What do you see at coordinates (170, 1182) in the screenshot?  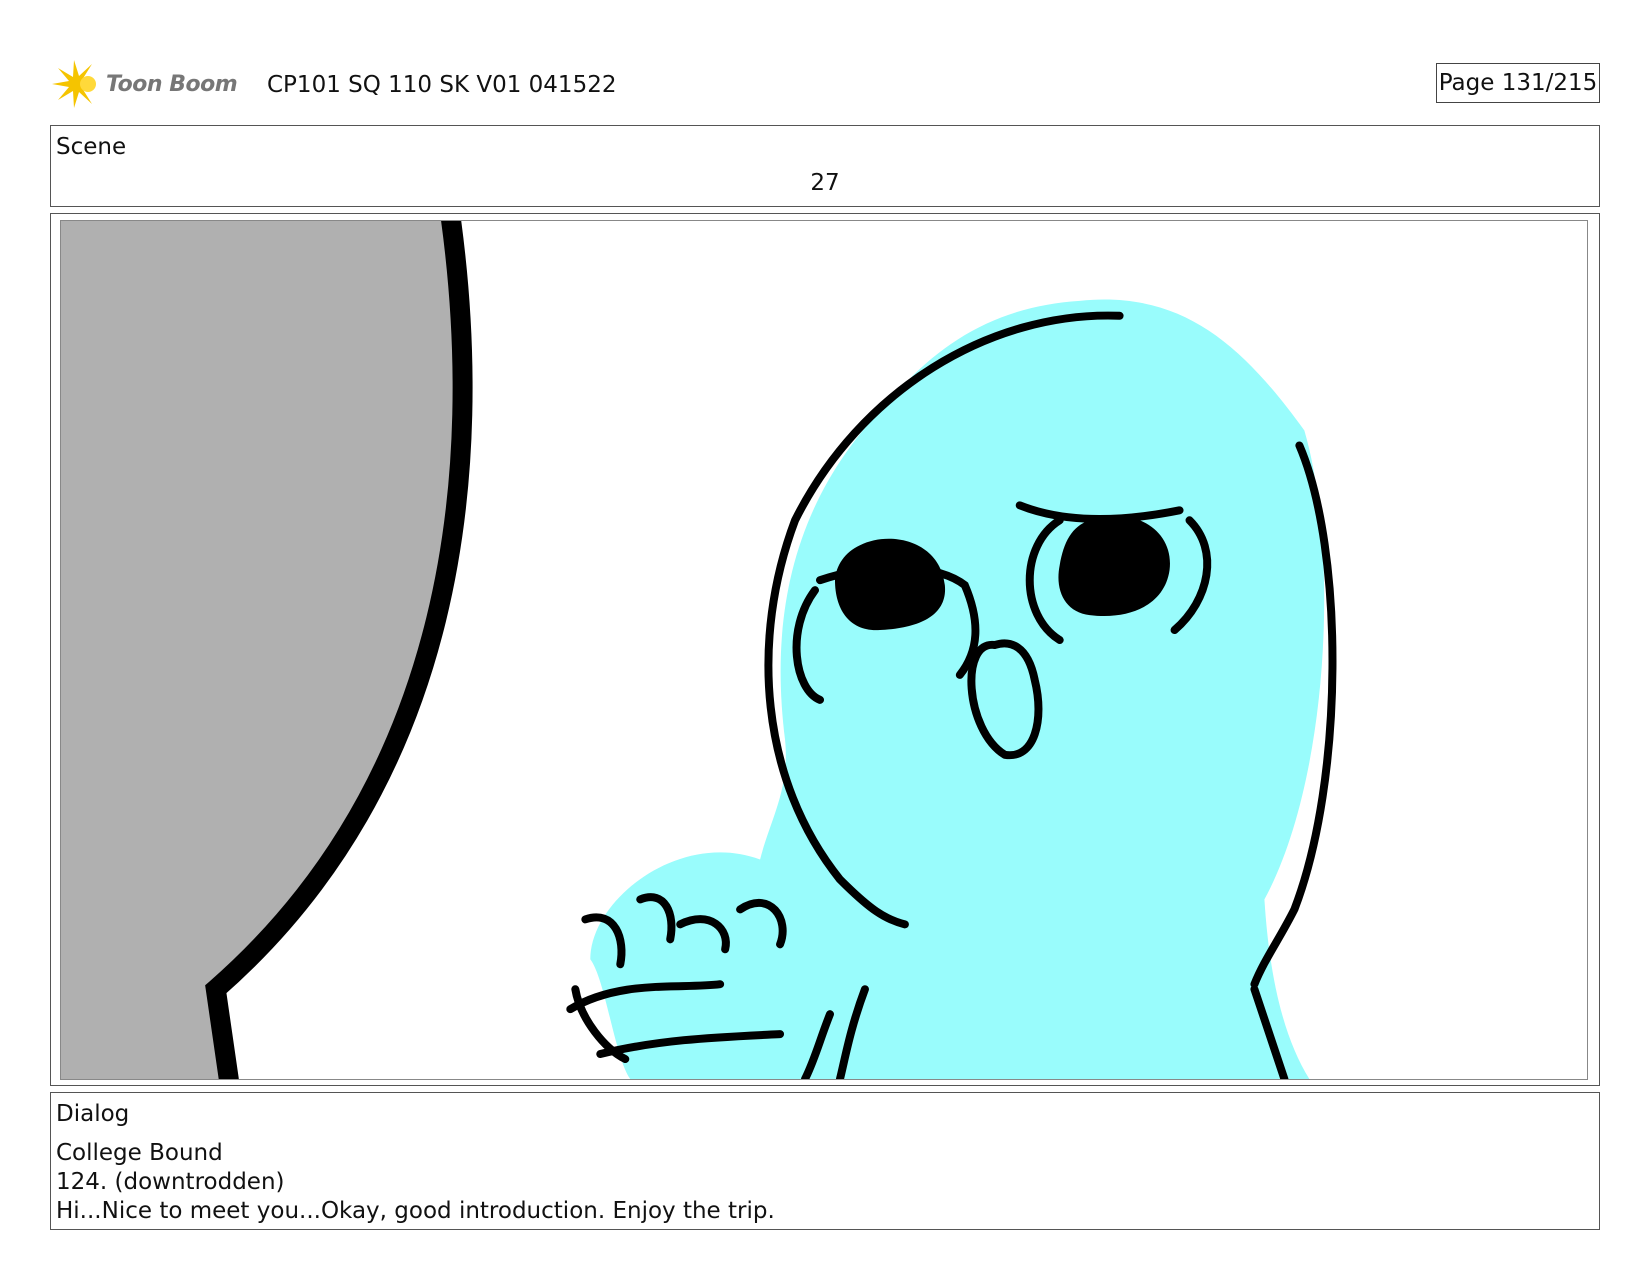 I see `dialog-line: 124. (downtrodden)` at bounding box center [170, 1182].